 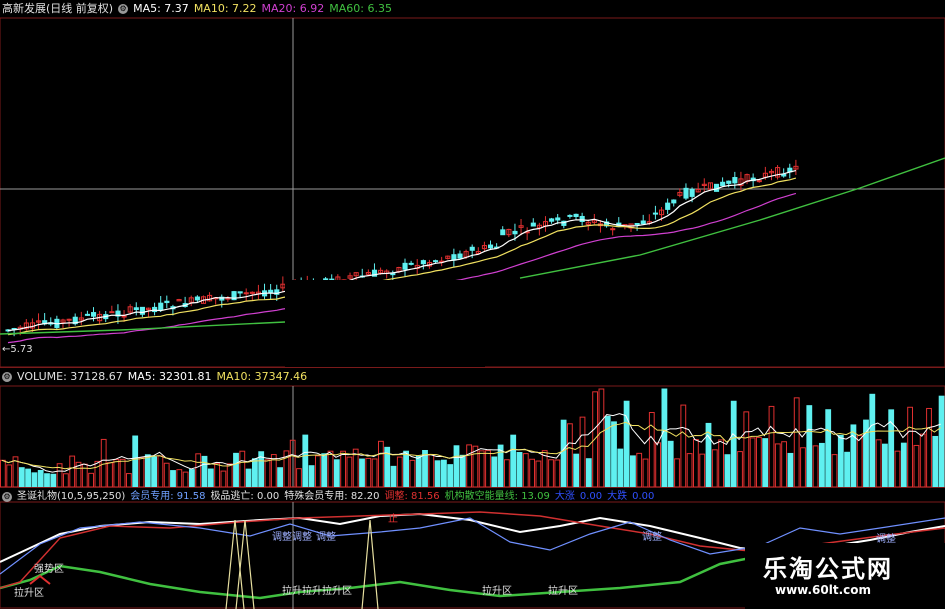 I want to click on rise-zone-label: 拉升区, so click(x=497, y=591).